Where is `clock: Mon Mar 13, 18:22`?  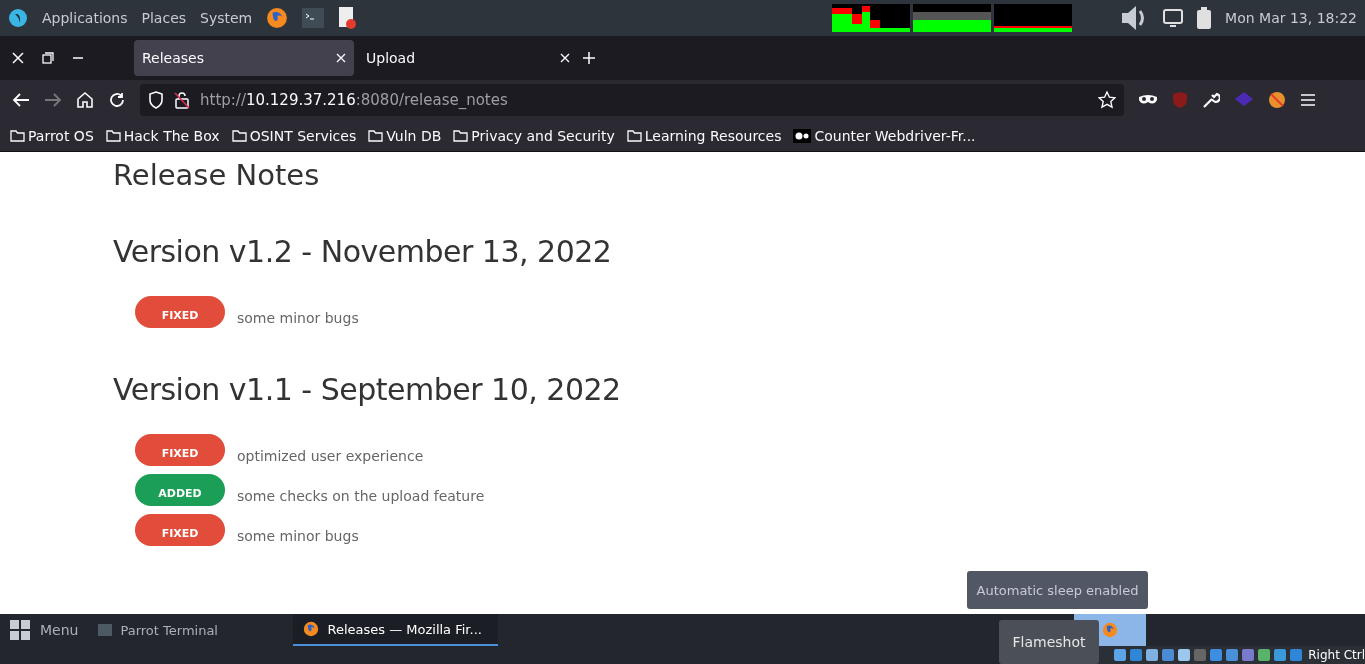 clock: Mon Mar 13, 18:22 is located at coordinates (1291, 18).